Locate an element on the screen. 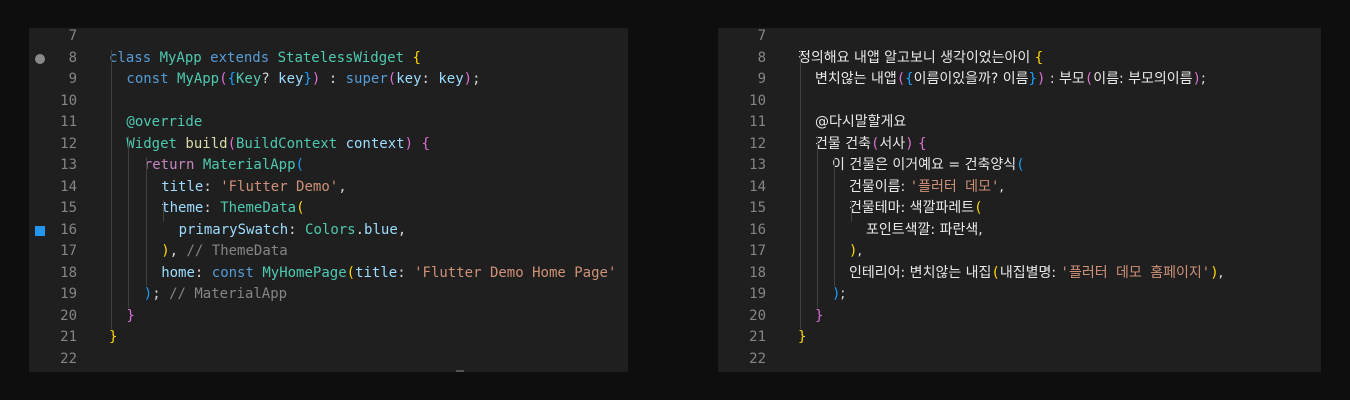 This screenshot has width=1350, height=400. code-line: 16 primarySwatch: Colors.blue, is located at coordinates (328, 231).